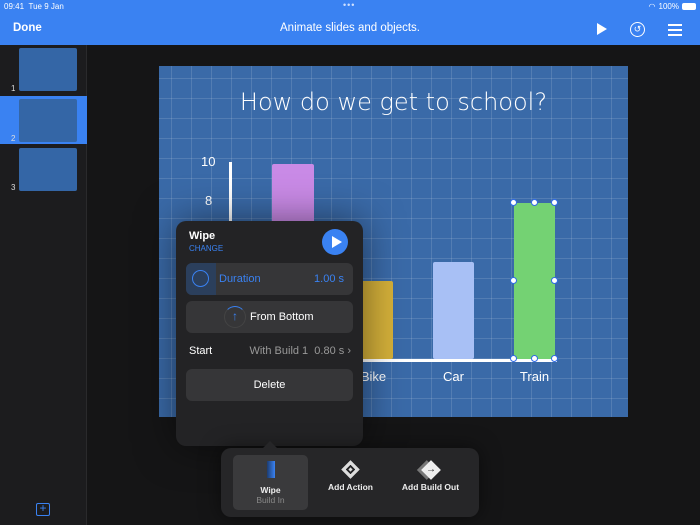 The width and height of the screenshot is (700, 525). I want to click on x-label: Car, so click(453, 376).